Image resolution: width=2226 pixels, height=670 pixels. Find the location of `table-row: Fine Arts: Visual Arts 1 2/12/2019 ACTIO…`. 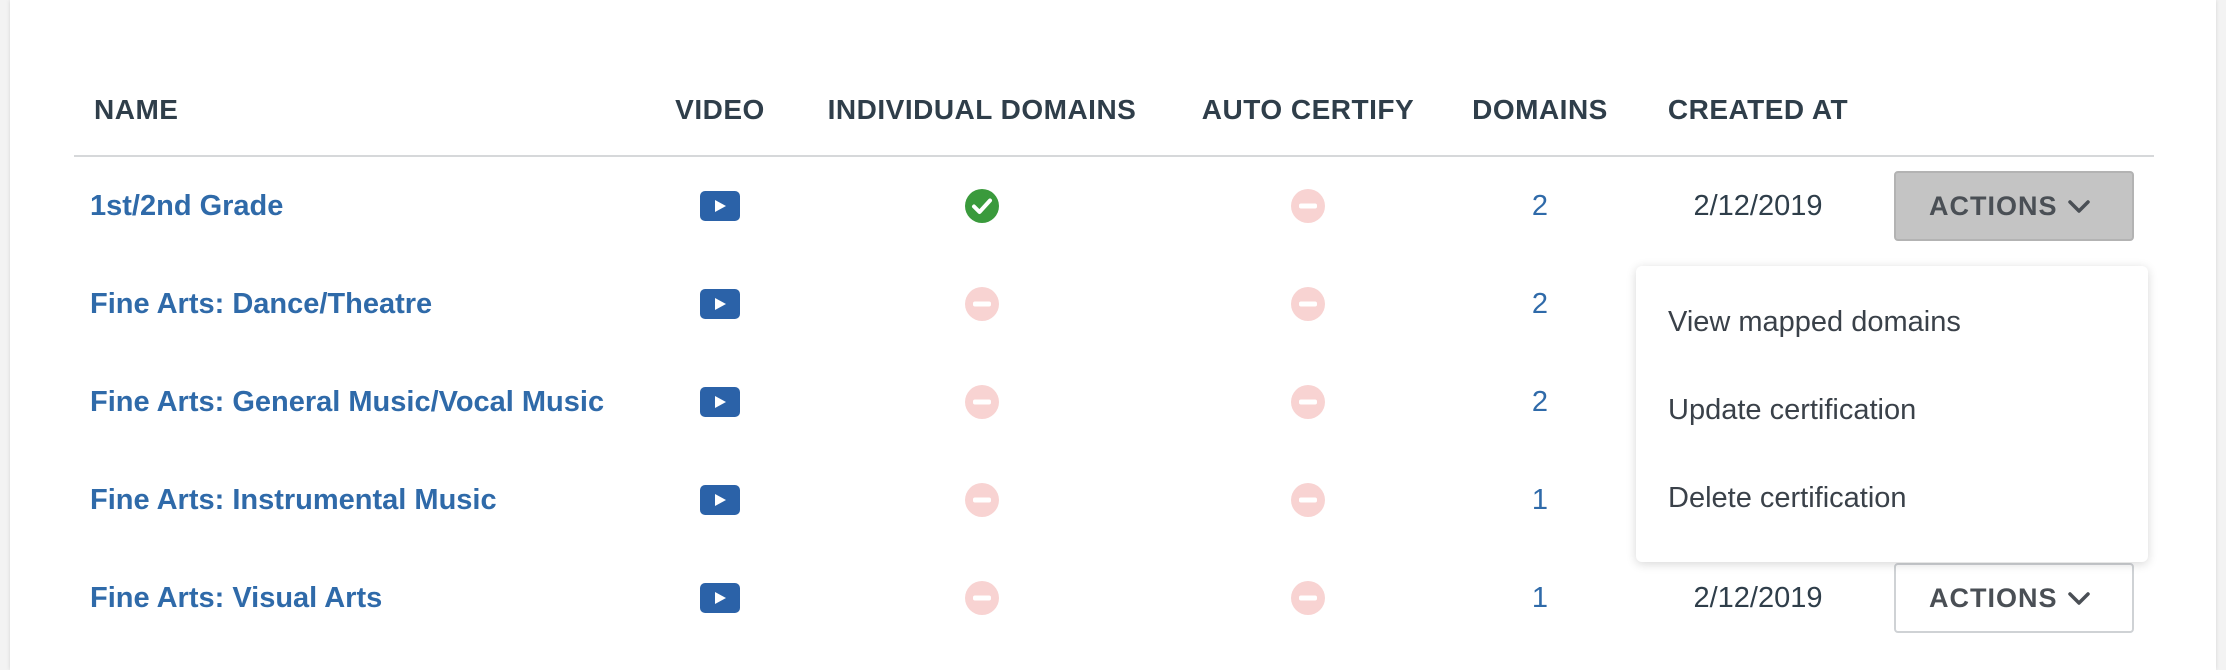

table-row: Fine Arts: Visual Arts 1 2/12/2019 ACTIO… is located at coordinates (1113, 598).